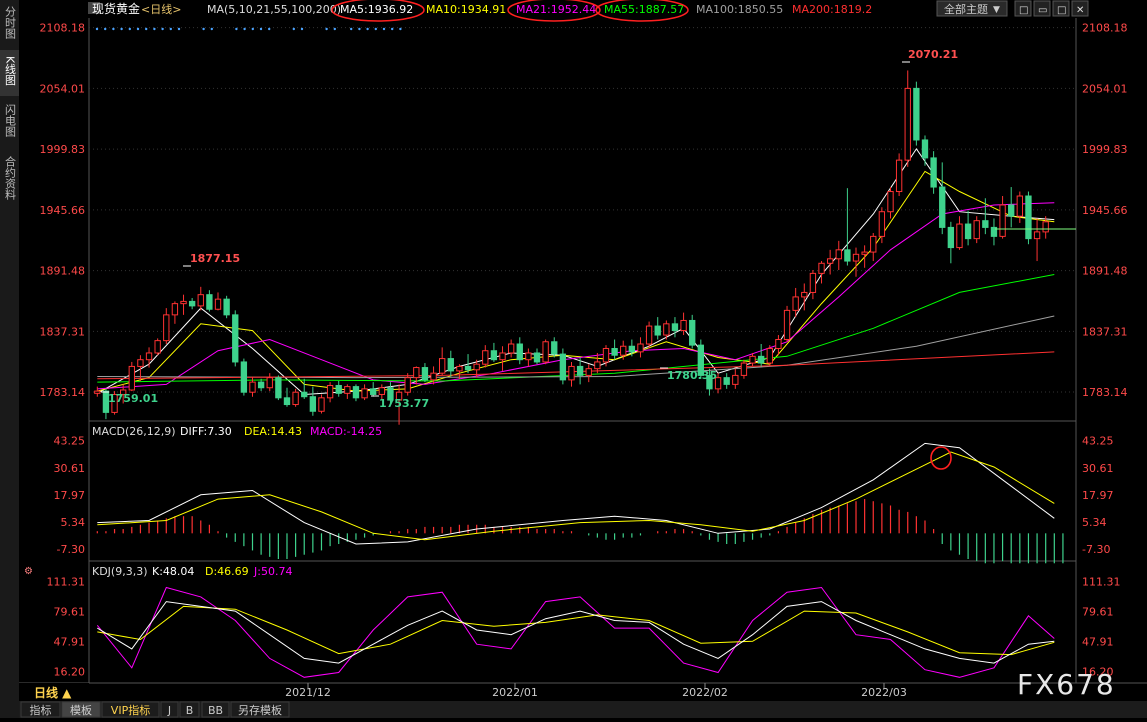 The image size is (1147, 722). I want to click on bottom-tab-label: B, so click(190, 710).